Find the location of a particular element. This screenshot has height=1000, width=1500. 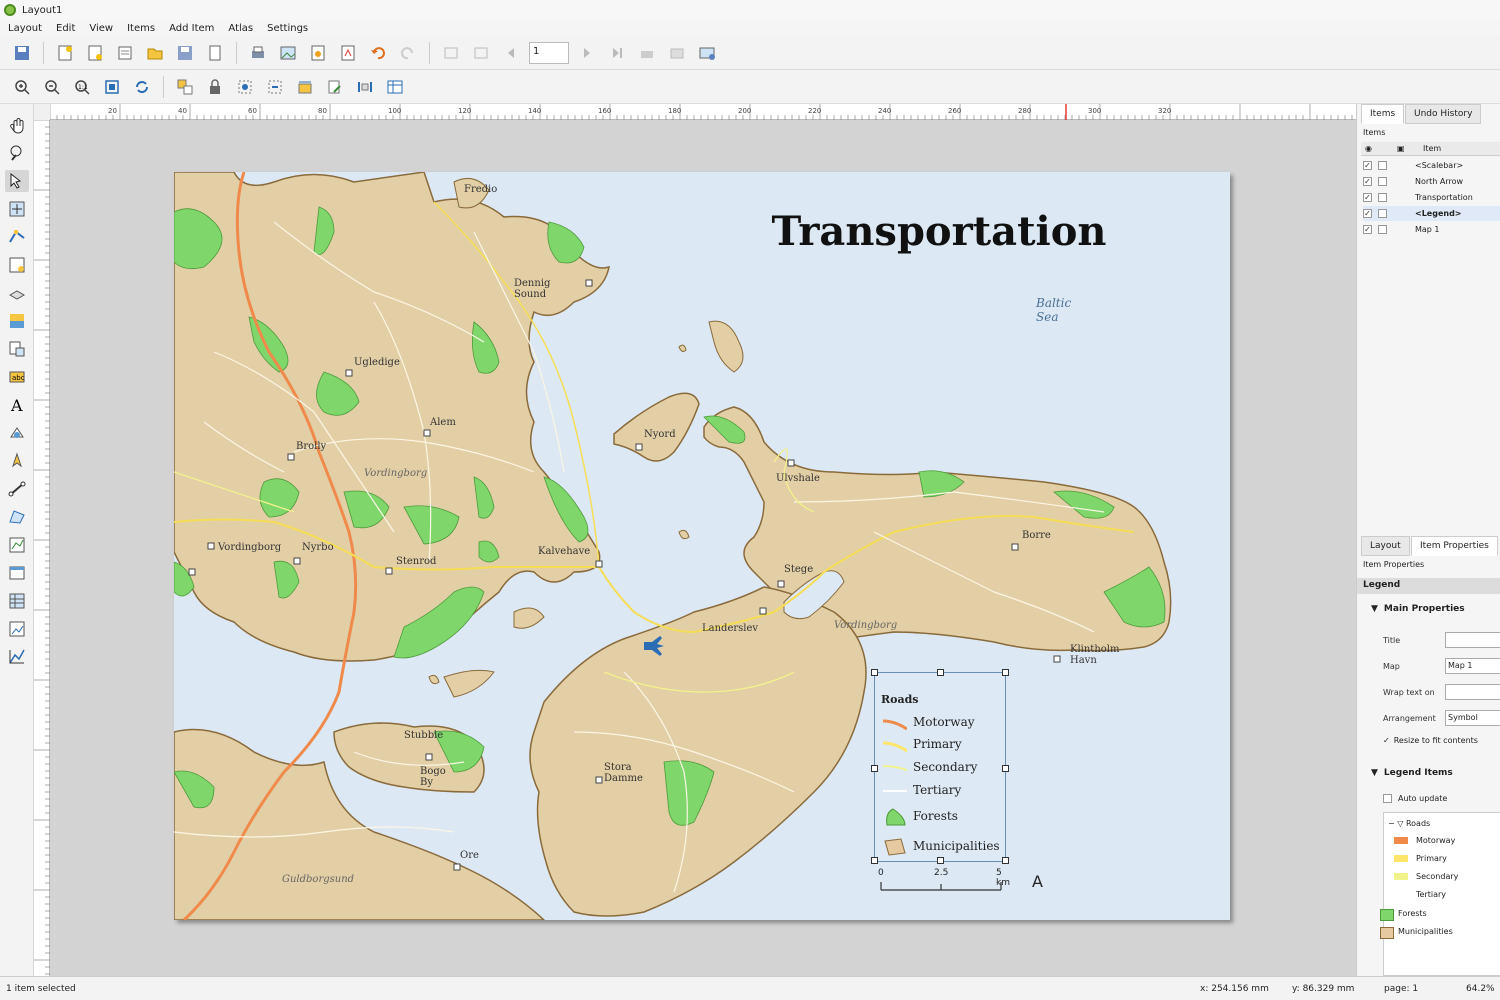

zoom-full-icon is located at coordinates (112, 87).